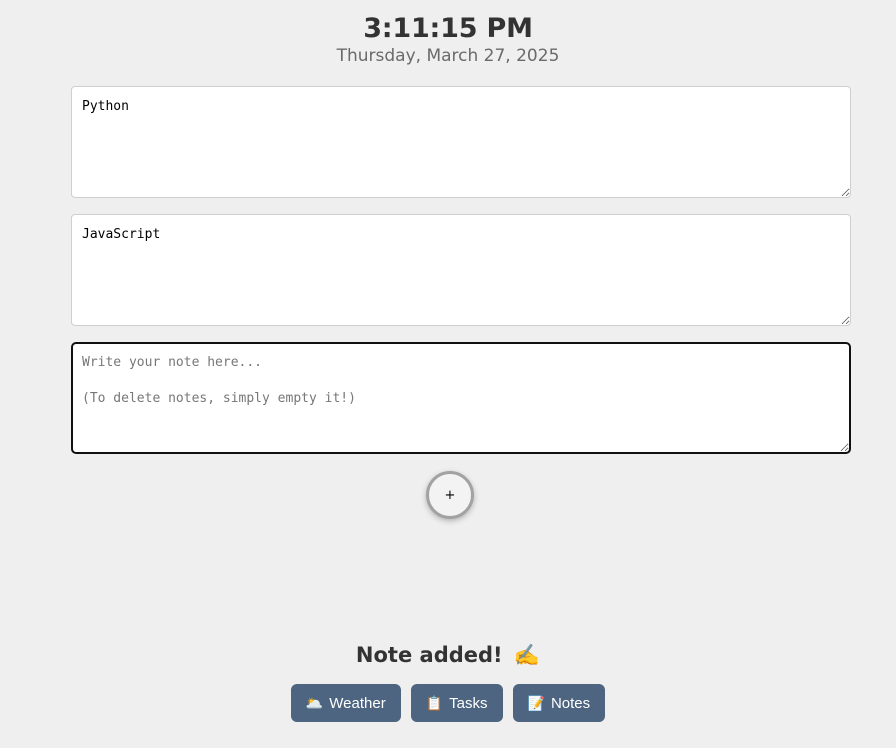 The image size is (896, 748). I want to click on add-note-button: +, so click(450, 495).